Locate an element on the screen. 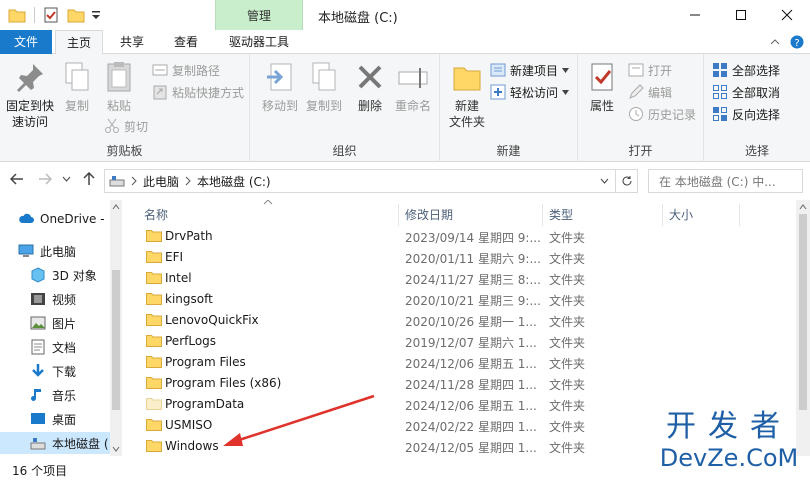 This screenshot has width=810, height=480. nav-item-3d-objects: 3D 对象 is located at coordinates (55, 275).